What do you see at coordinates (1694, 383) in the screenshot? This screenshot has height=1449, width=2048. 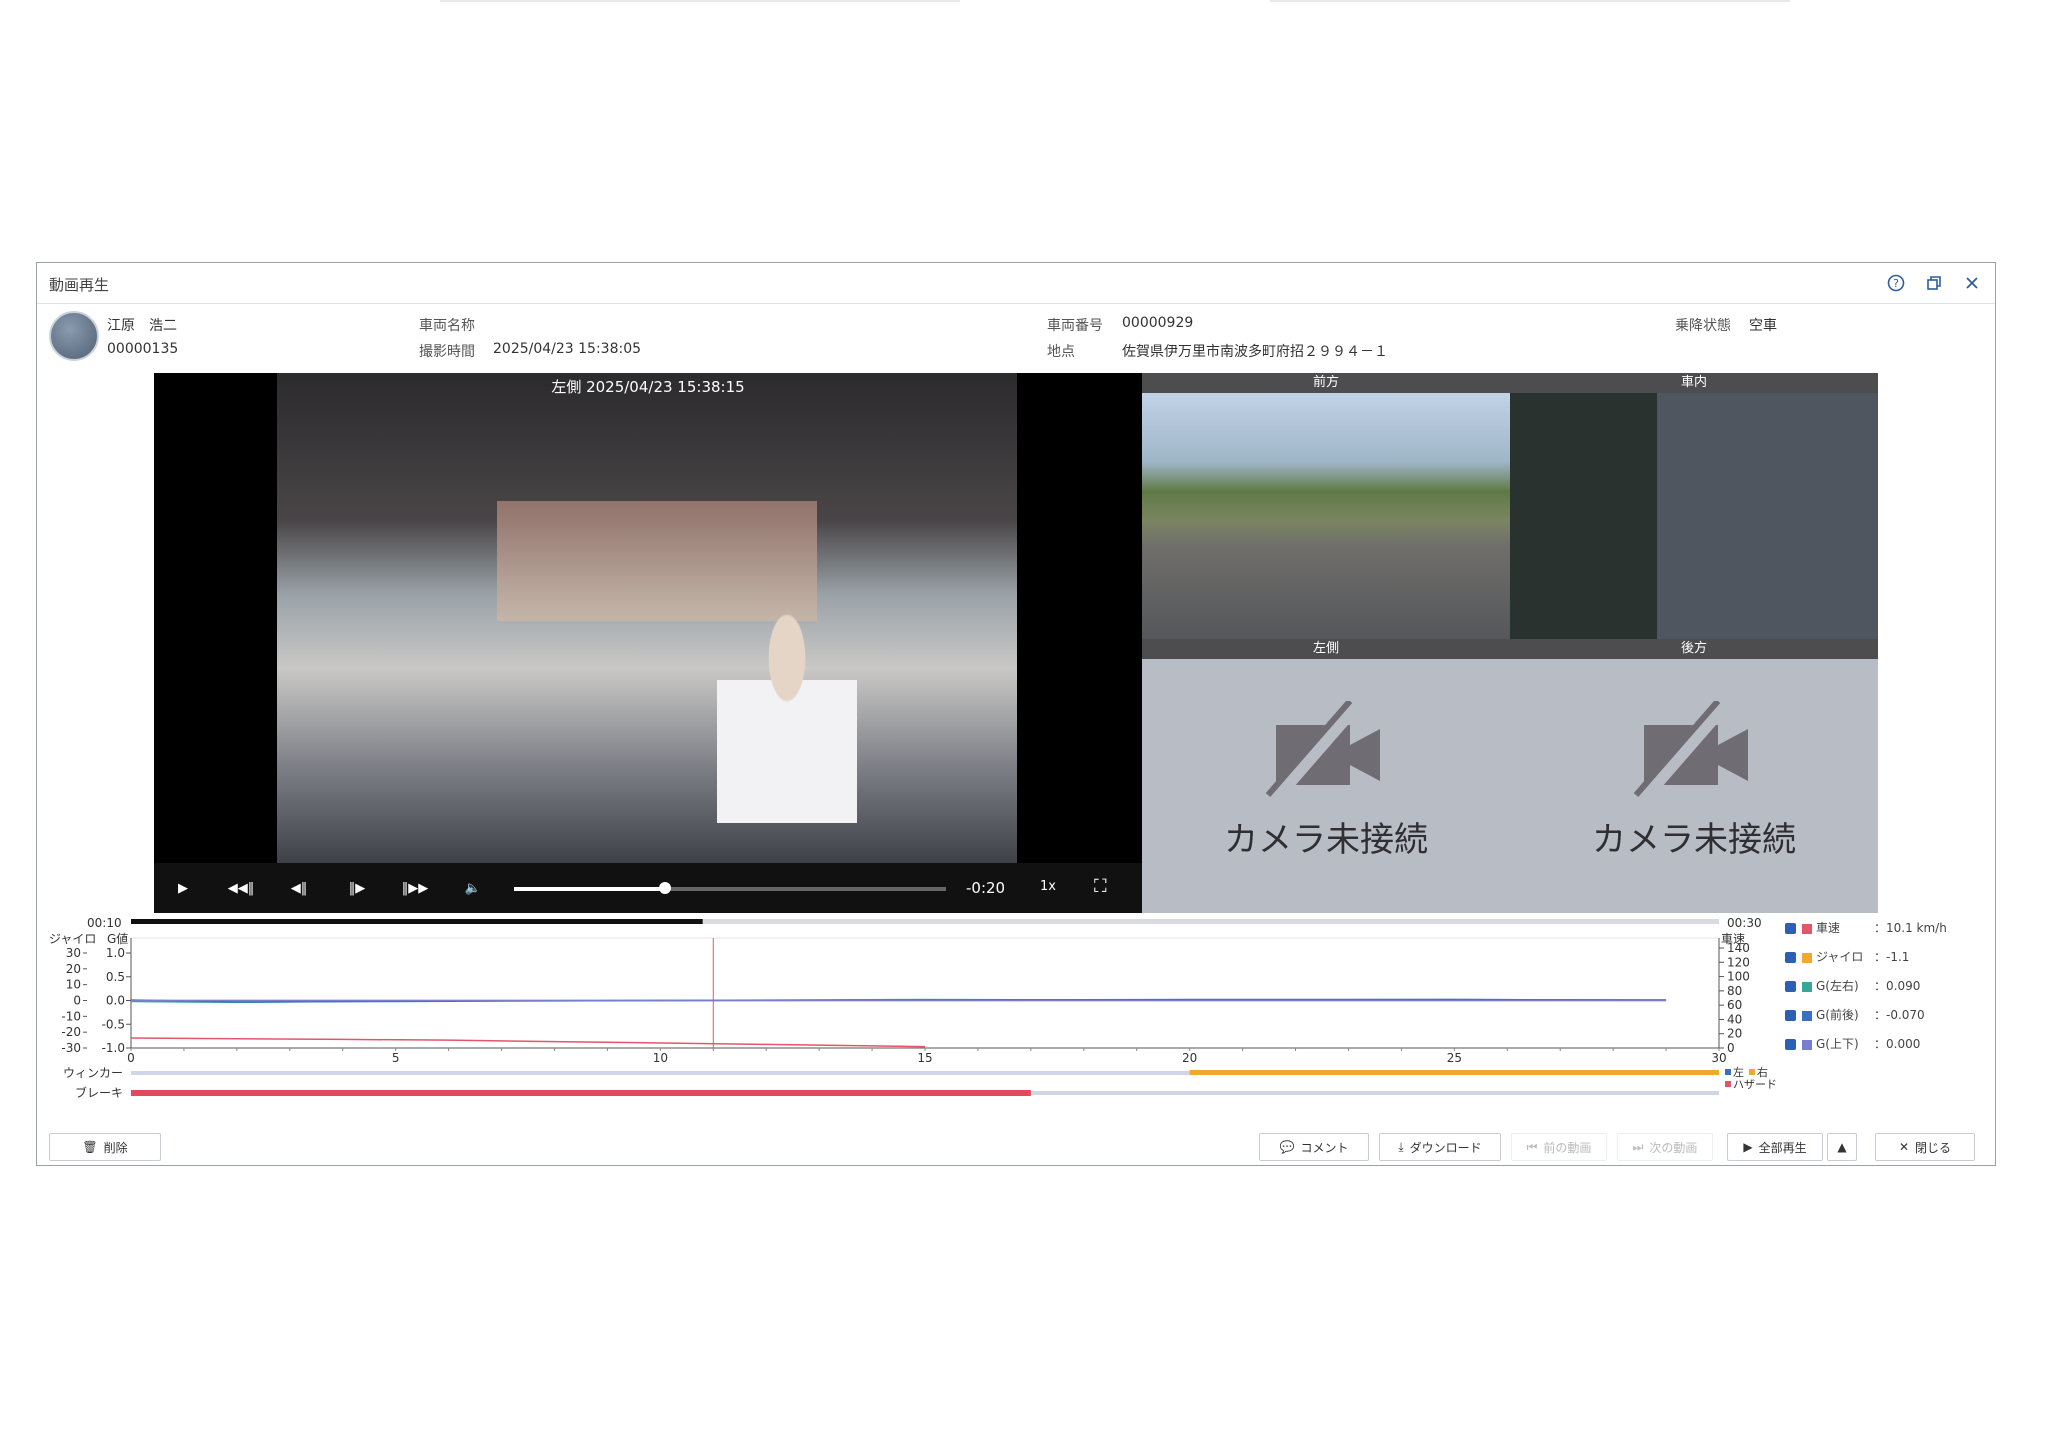 I see `interior-camera-label: 車内` at bounding box center [1694, 383].